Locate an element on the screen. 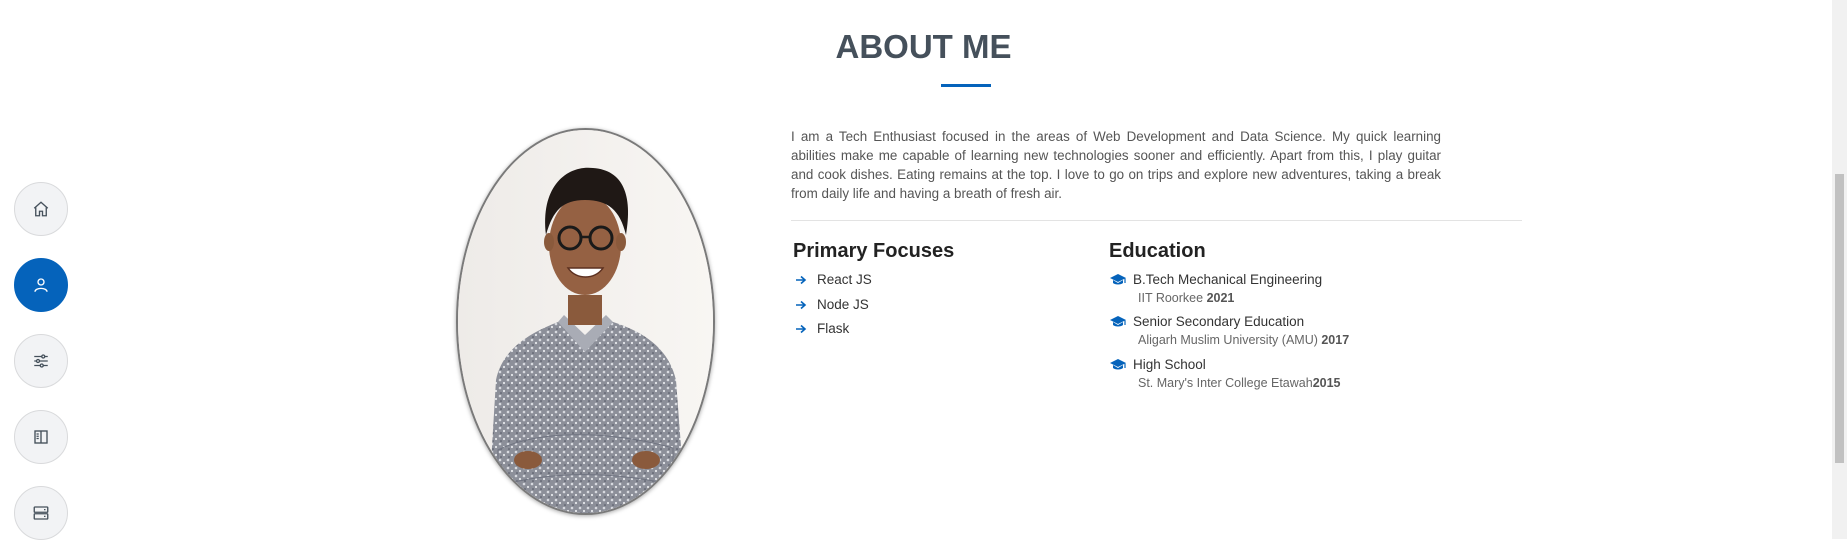 The height and width of the screenshot is (540, 1847). book-icon is located at coordinates (41, 437).